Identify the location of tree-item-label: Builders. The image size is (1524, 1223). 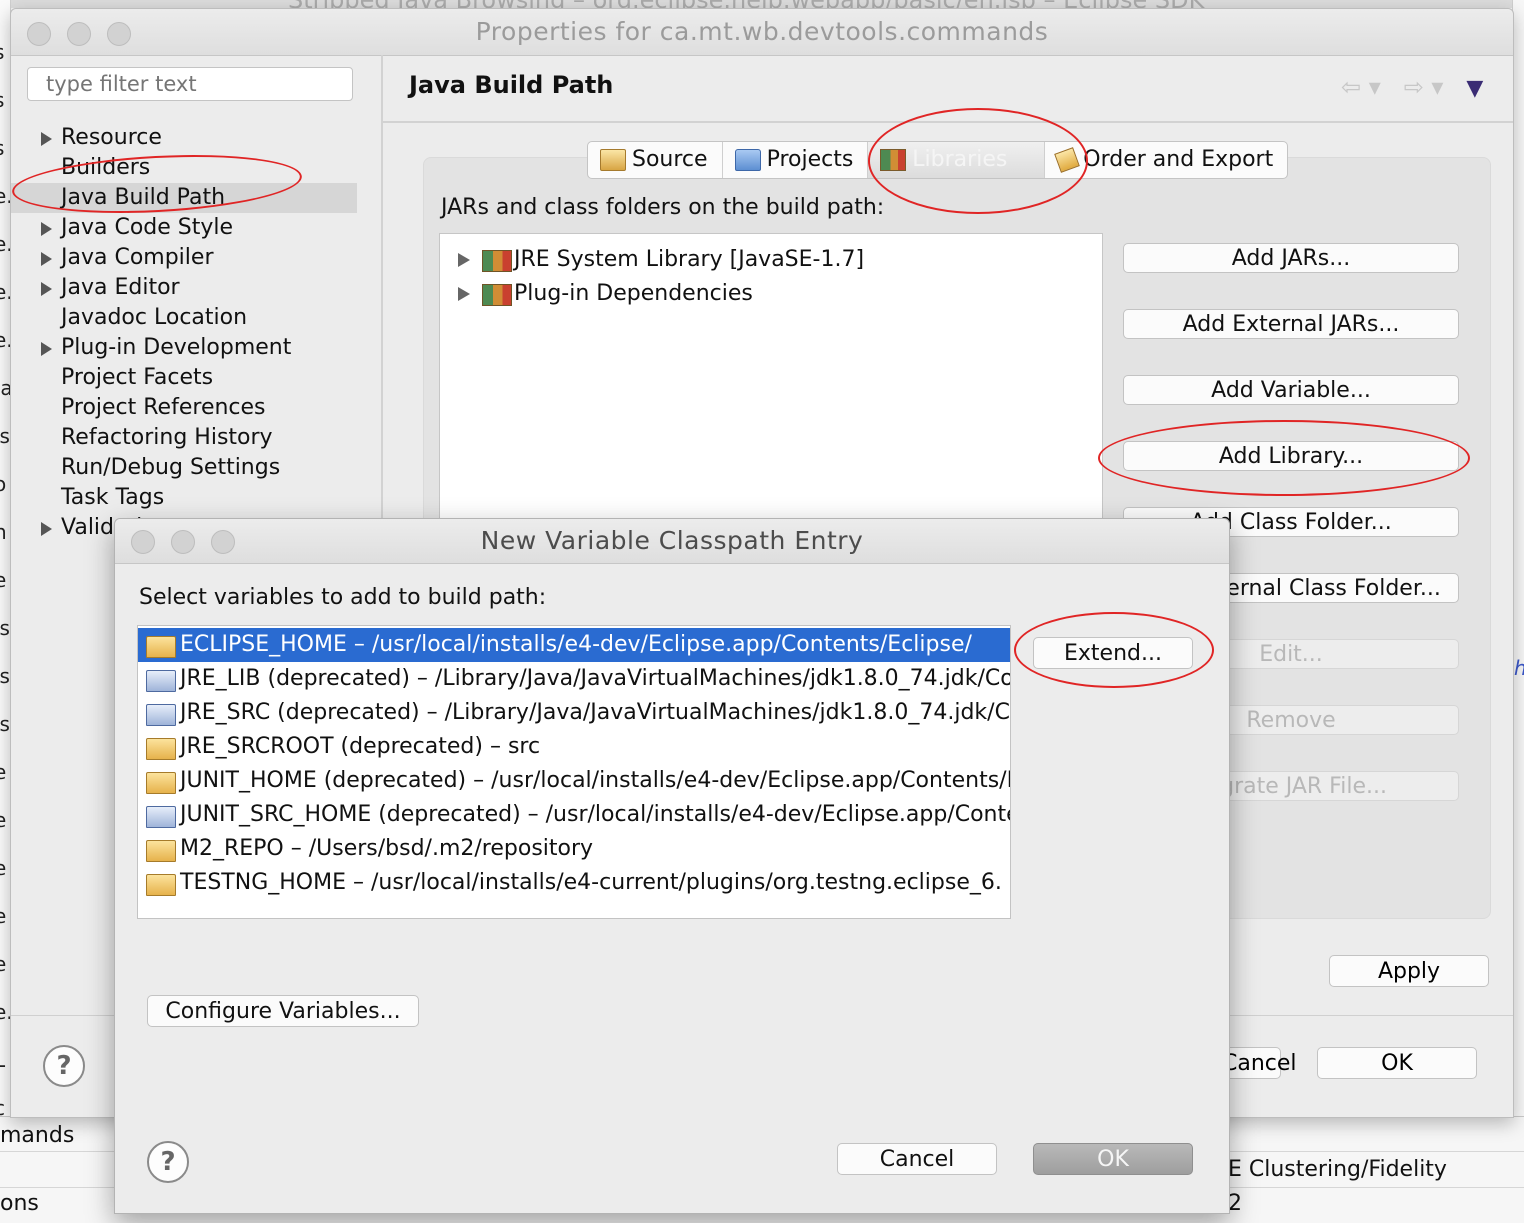
(106, 167).